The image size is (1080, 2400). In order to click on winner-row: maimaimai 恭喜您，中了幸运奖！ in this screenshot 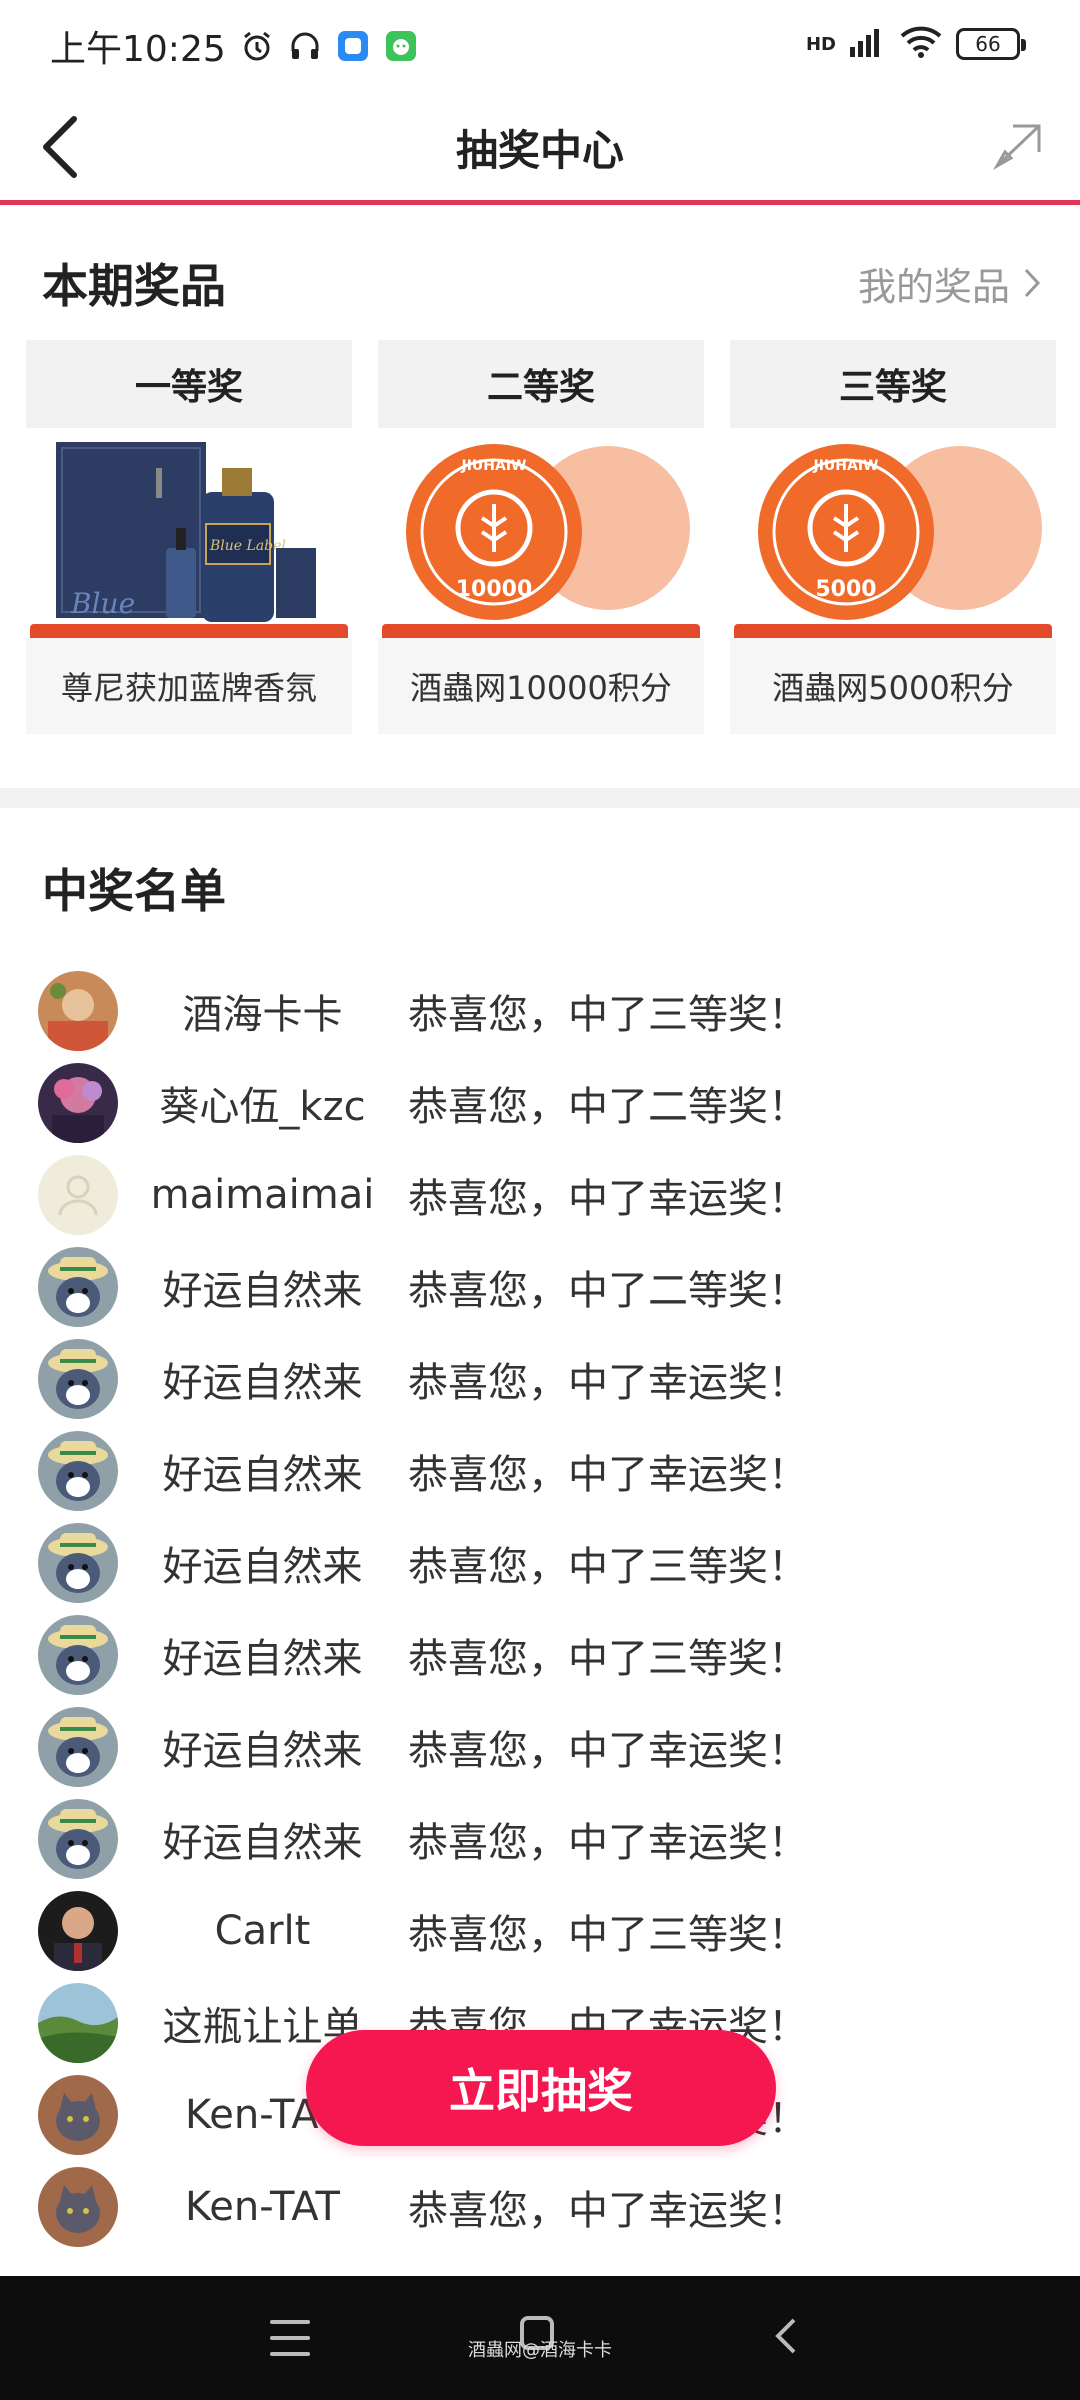, I will do `click(540, 1195)`.